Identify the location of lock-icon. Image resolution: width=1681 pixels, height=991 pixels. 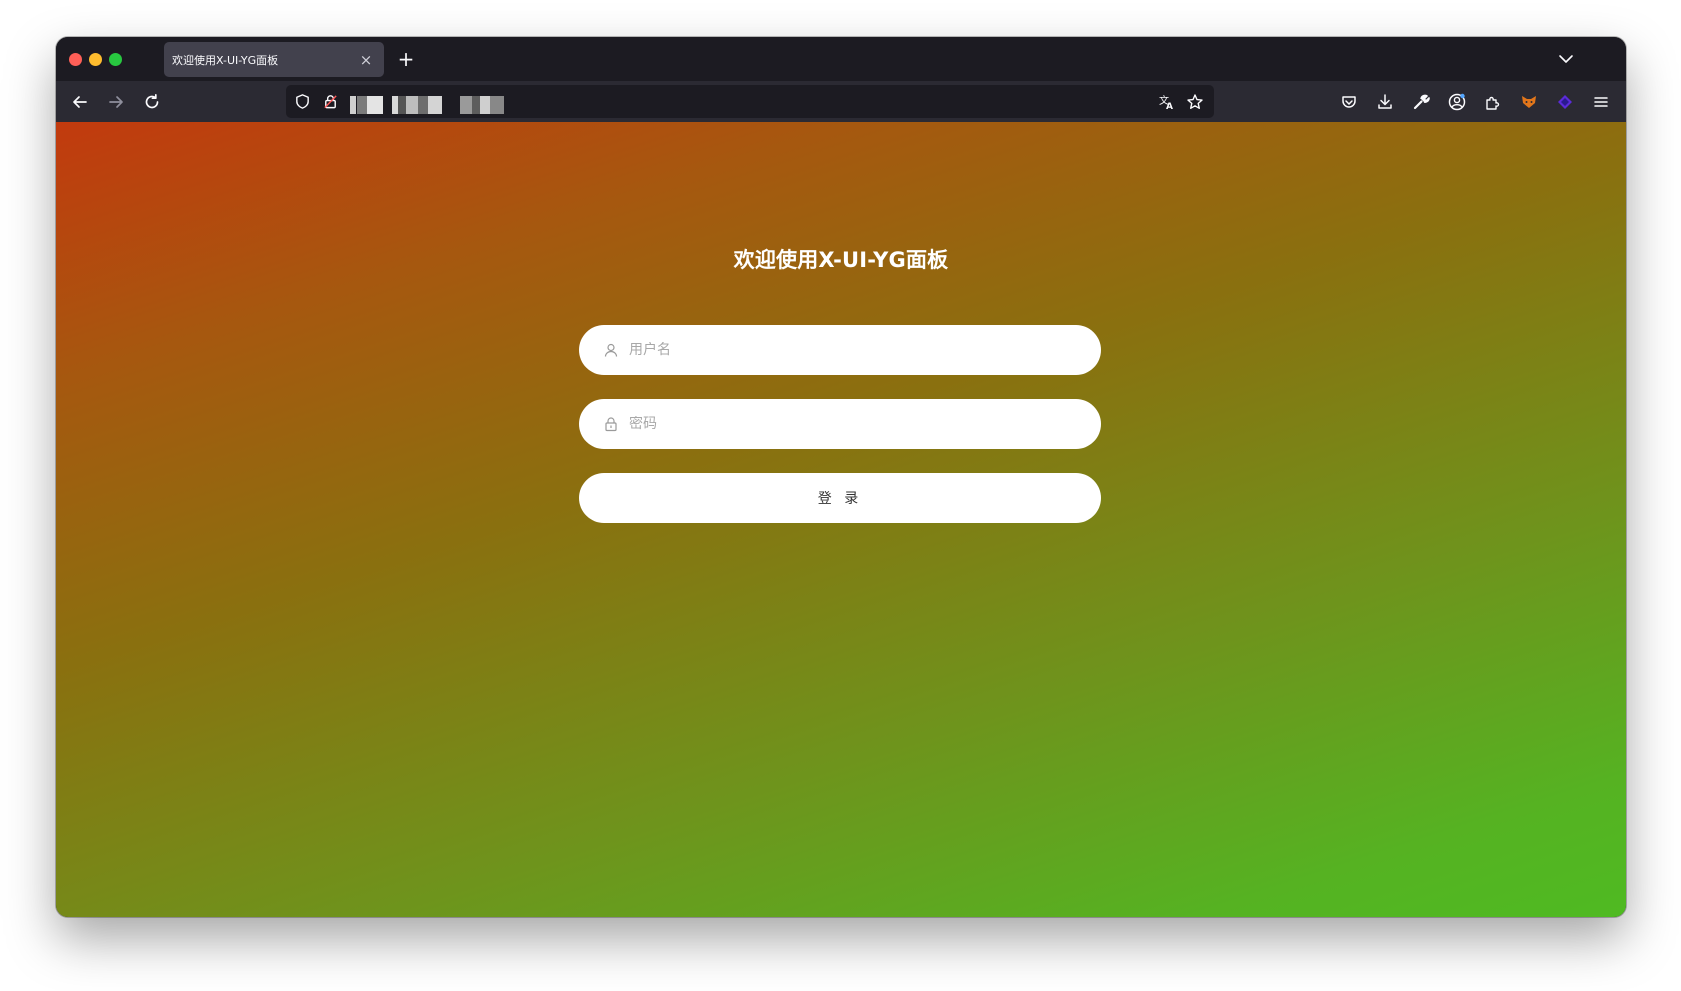
(611, 424).